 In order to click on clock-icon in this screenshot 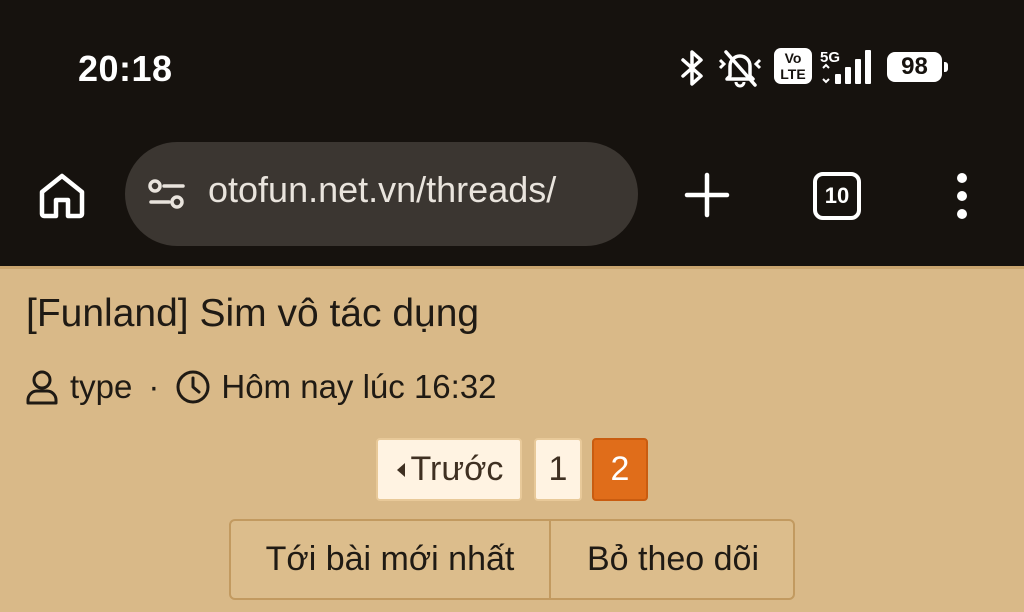, I will do `click(193, 387)`.